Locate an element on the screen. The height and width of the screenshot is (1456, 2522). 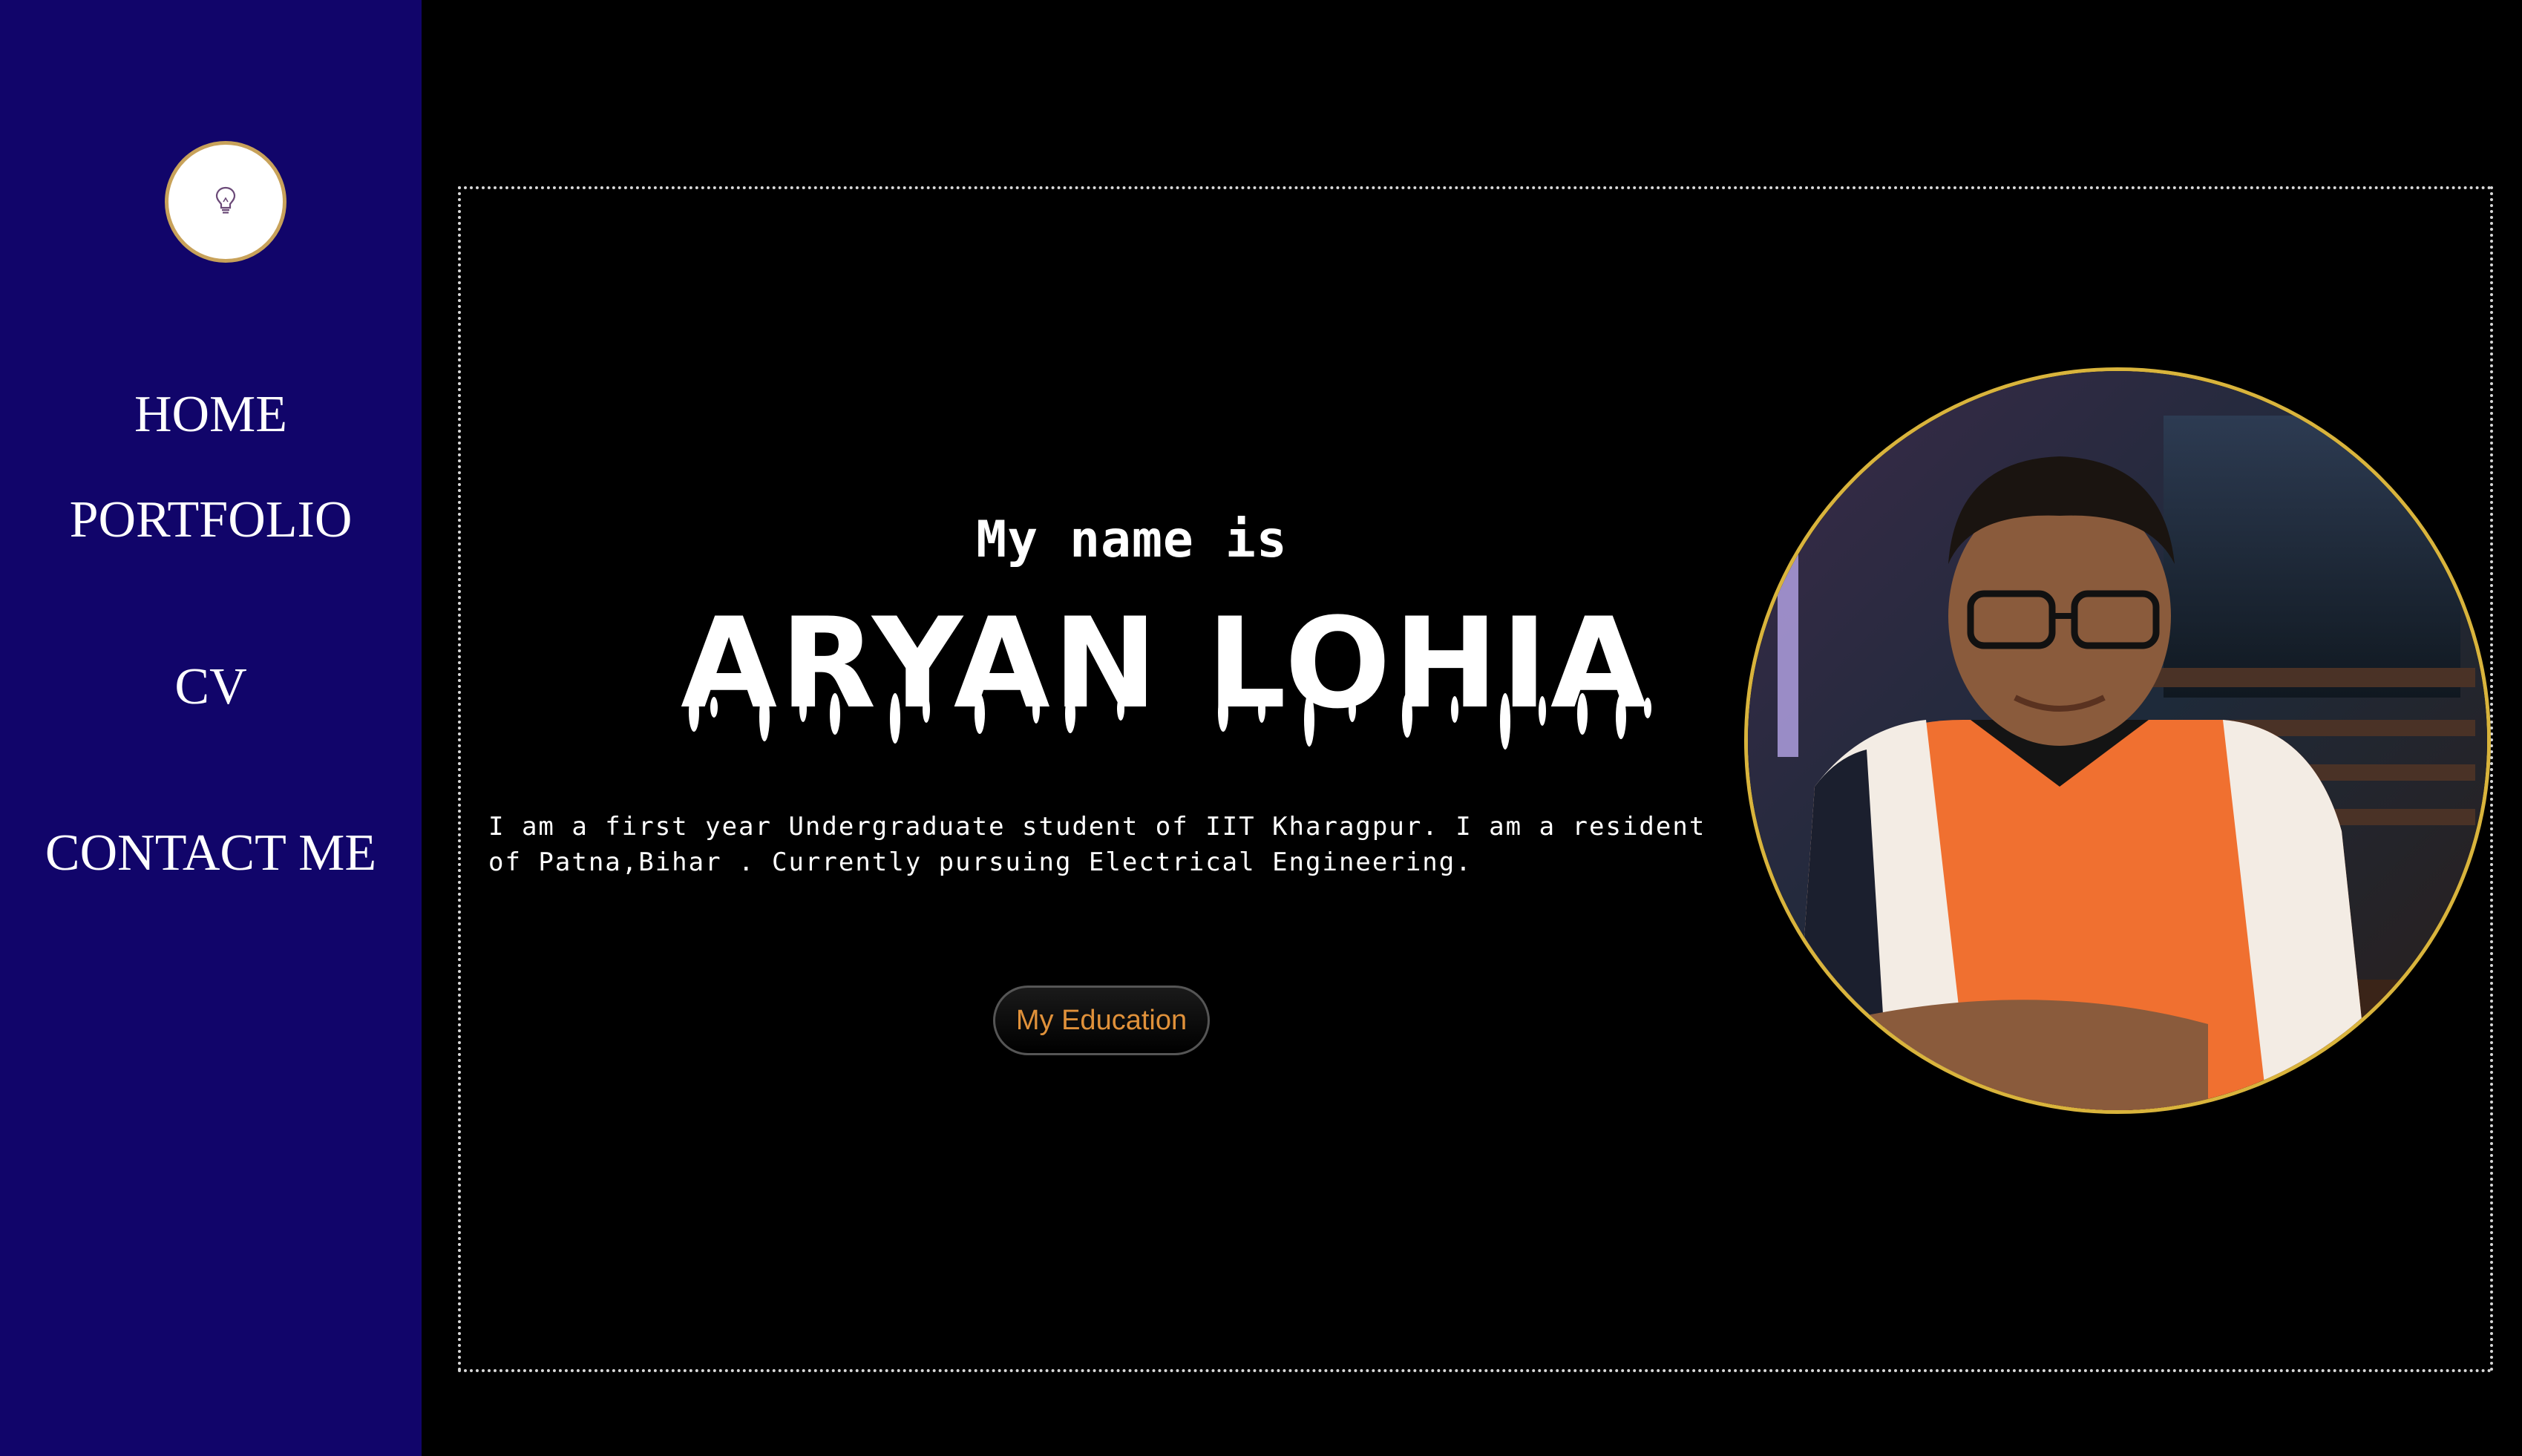
my-education-button: My Education is located at coordinates (1102, 1021).